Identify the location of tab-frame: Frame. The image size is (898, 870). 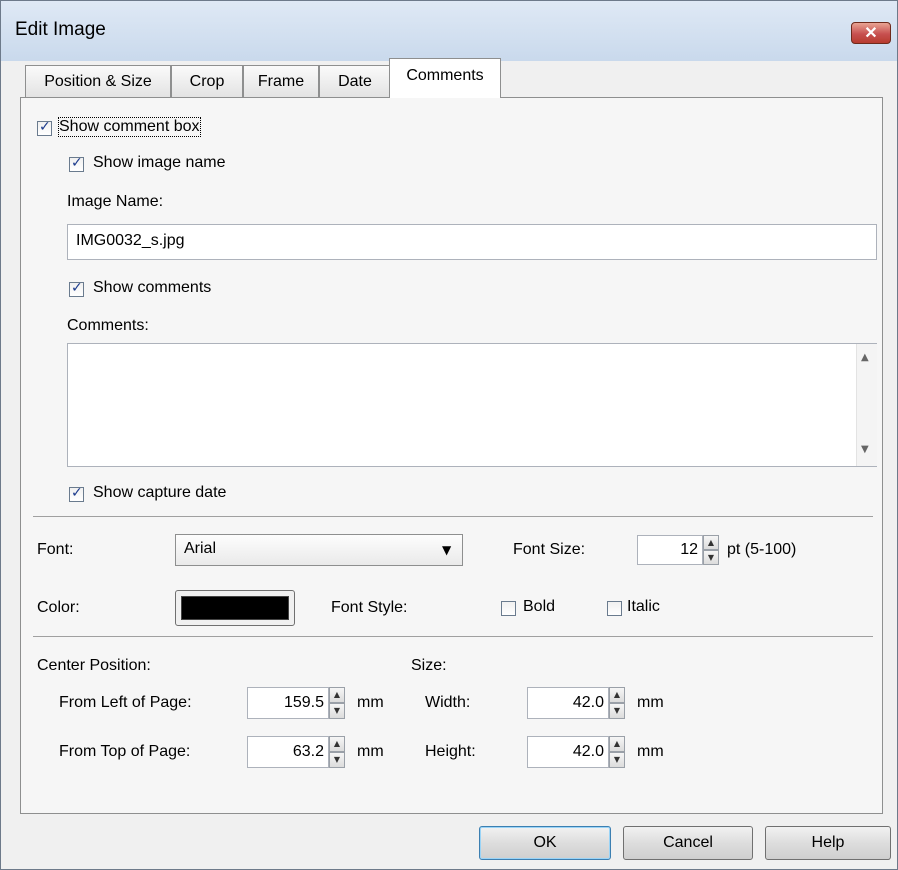
(281, 81).